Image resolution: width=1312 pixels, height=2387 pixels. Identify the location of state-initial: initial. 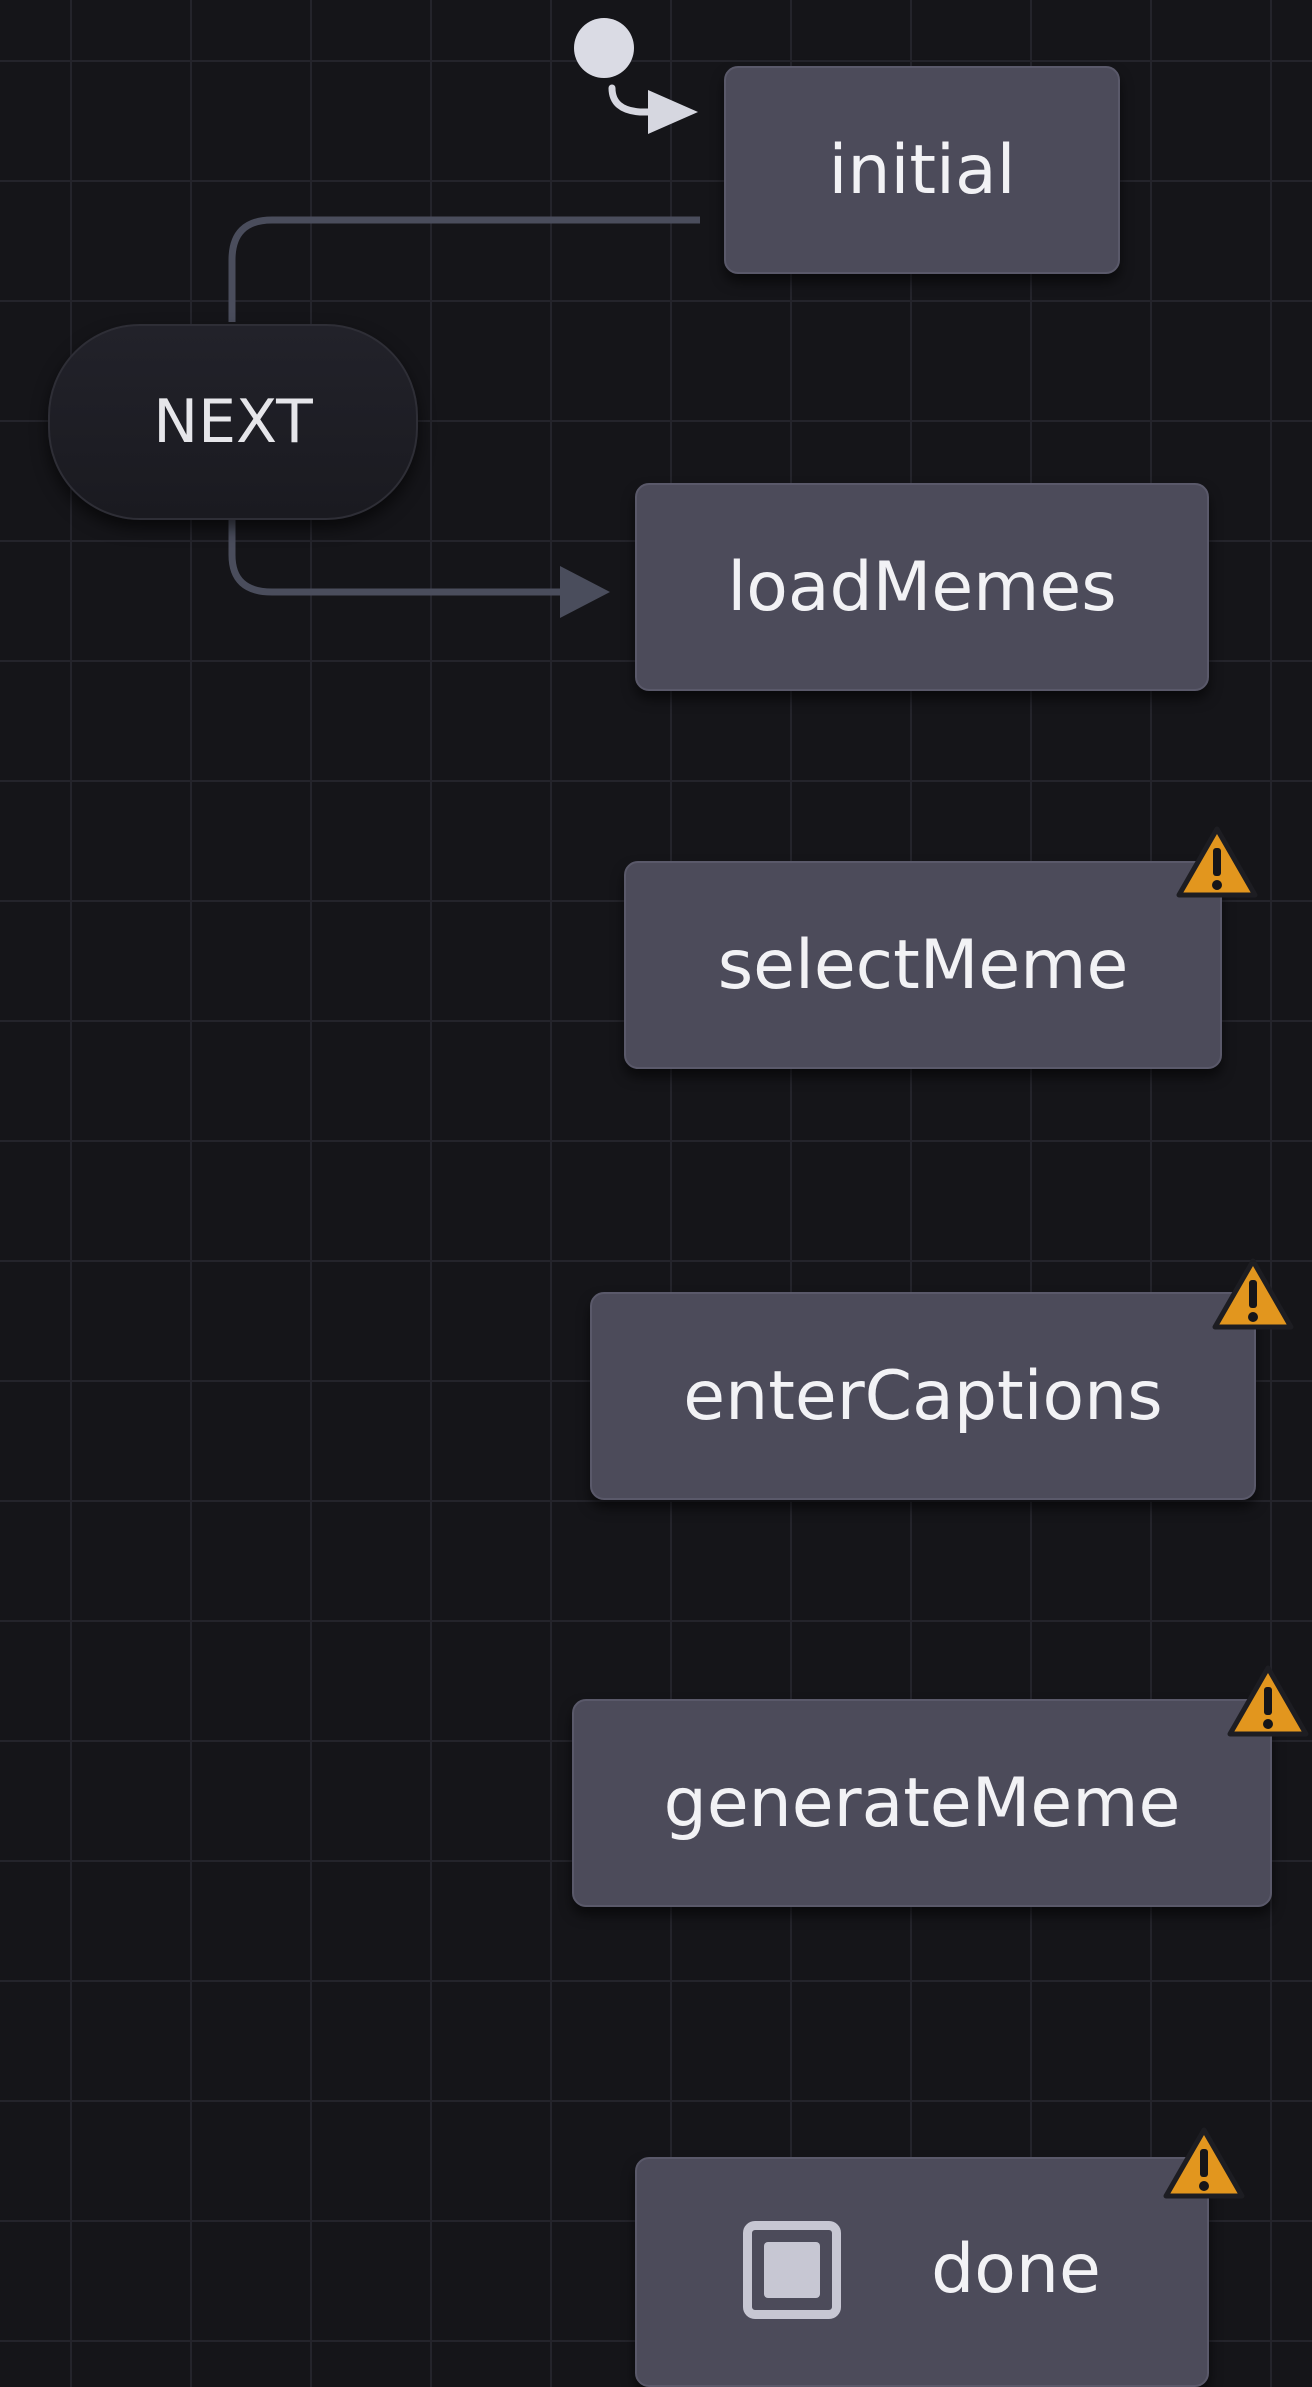
(922, 170).